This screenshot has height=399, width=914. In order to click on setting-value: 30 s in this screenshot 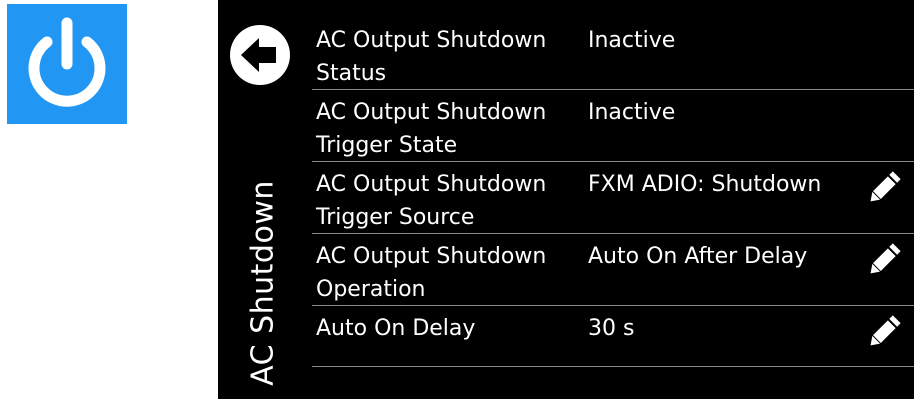, I will do `click(611, 328)`.